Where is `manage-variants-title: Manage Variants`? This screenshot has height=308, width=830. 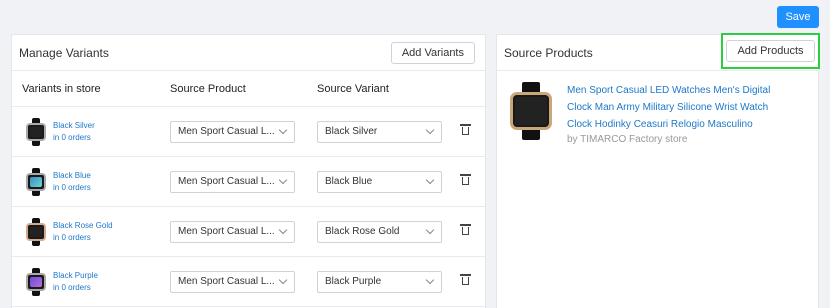
manage-variants-title: Manage Variants is located at coordinates (64, 52).